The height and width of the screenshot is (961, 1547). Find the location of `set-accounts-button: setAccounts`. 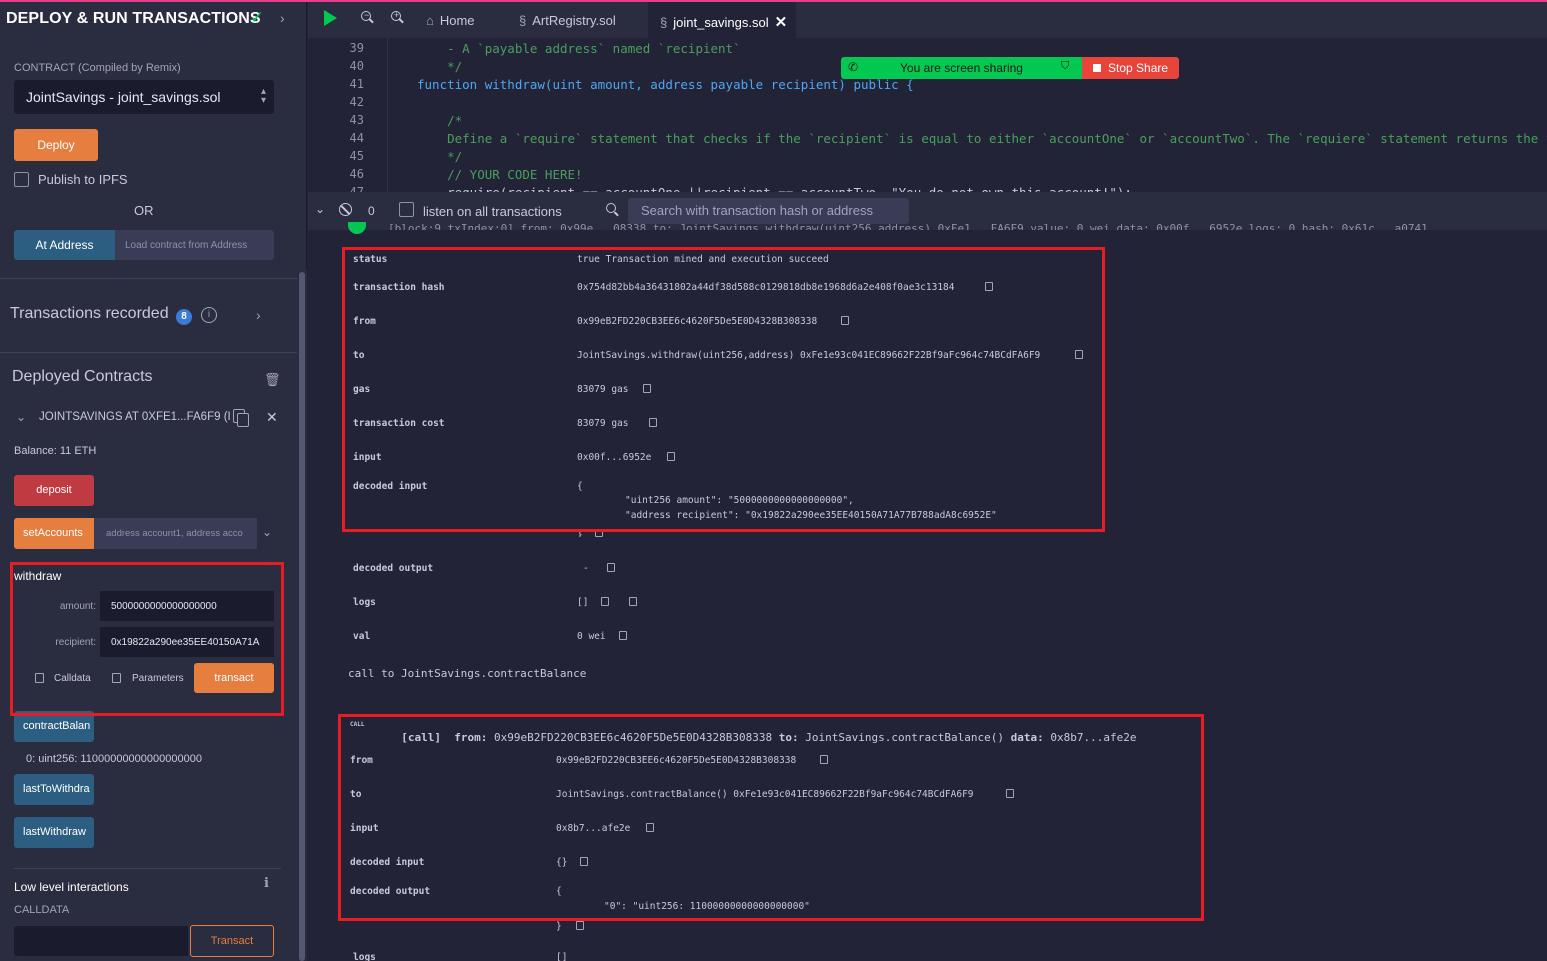

set-accounts-button: setAccounts is located at coordinates (54, 533).